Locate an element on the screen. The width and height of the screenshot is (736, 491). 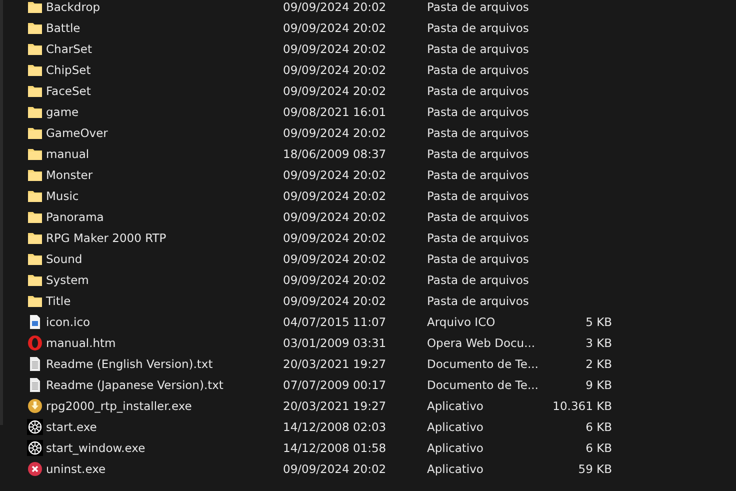
file-name: game is located at coordinates (163, 111).